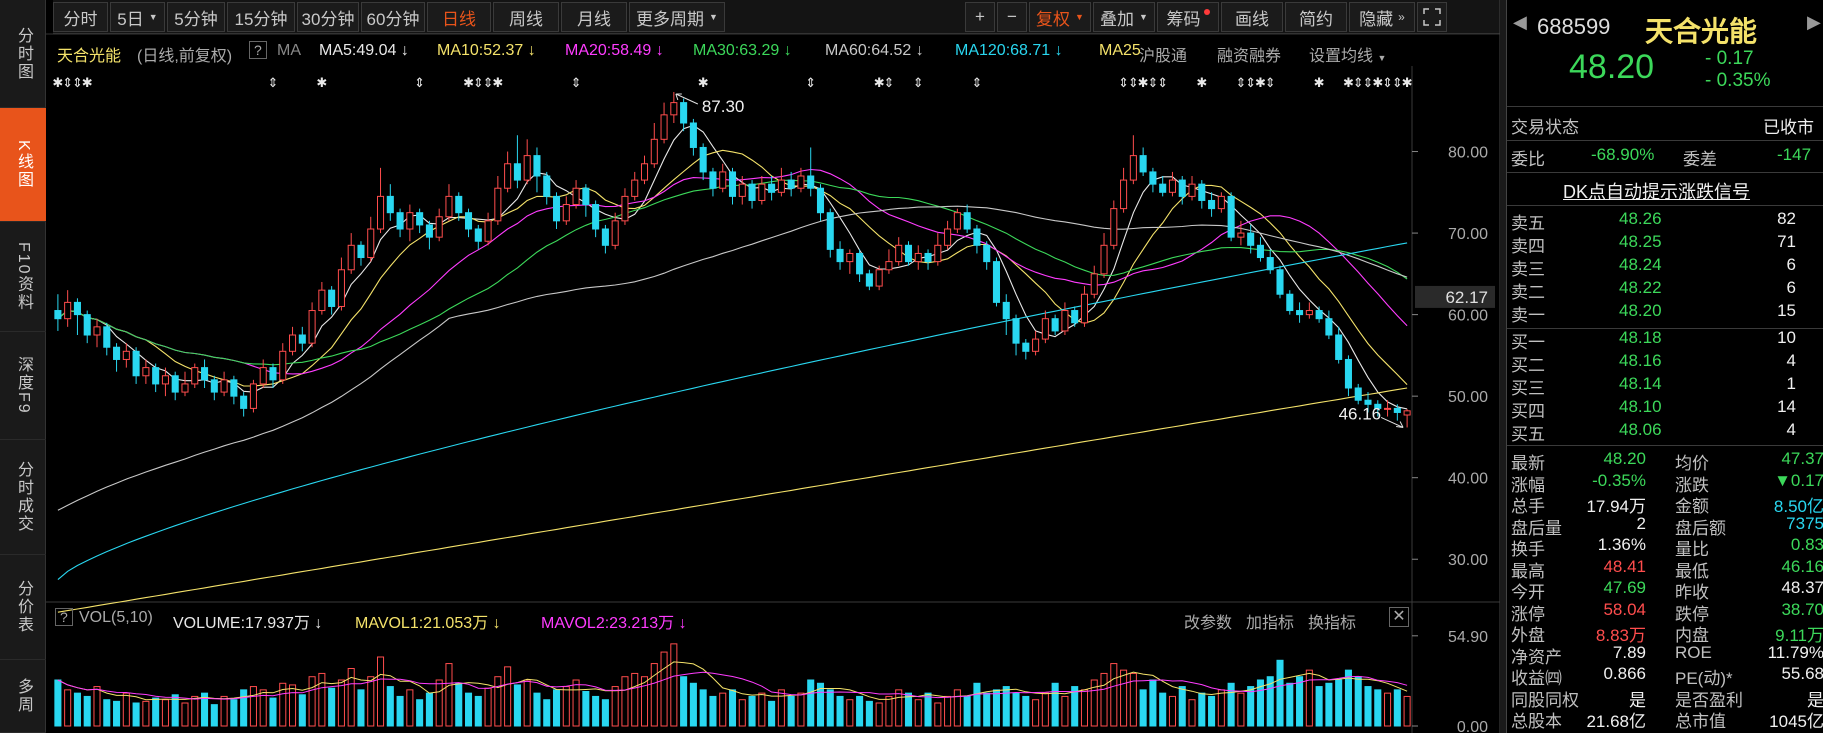  I want to click on bid-row: 买五 48.06 4, so click(1665, 431).